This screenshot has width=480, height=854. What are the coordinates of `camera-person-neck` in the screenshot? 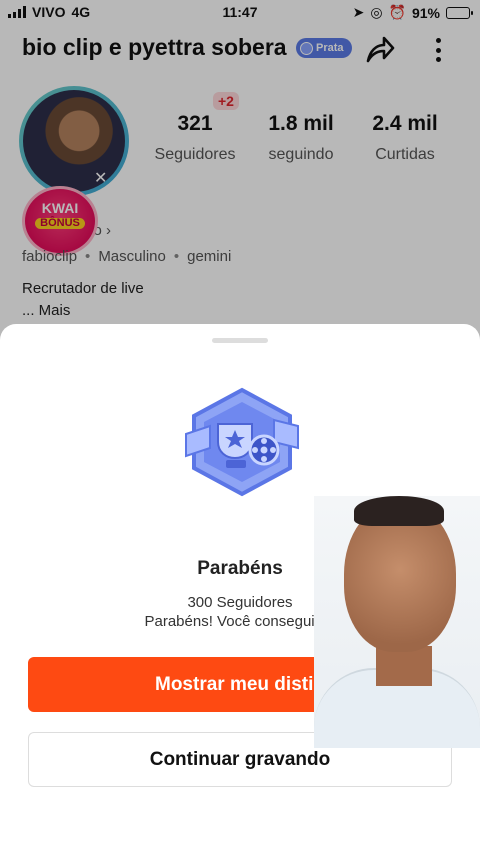 It's located at (404, 666).